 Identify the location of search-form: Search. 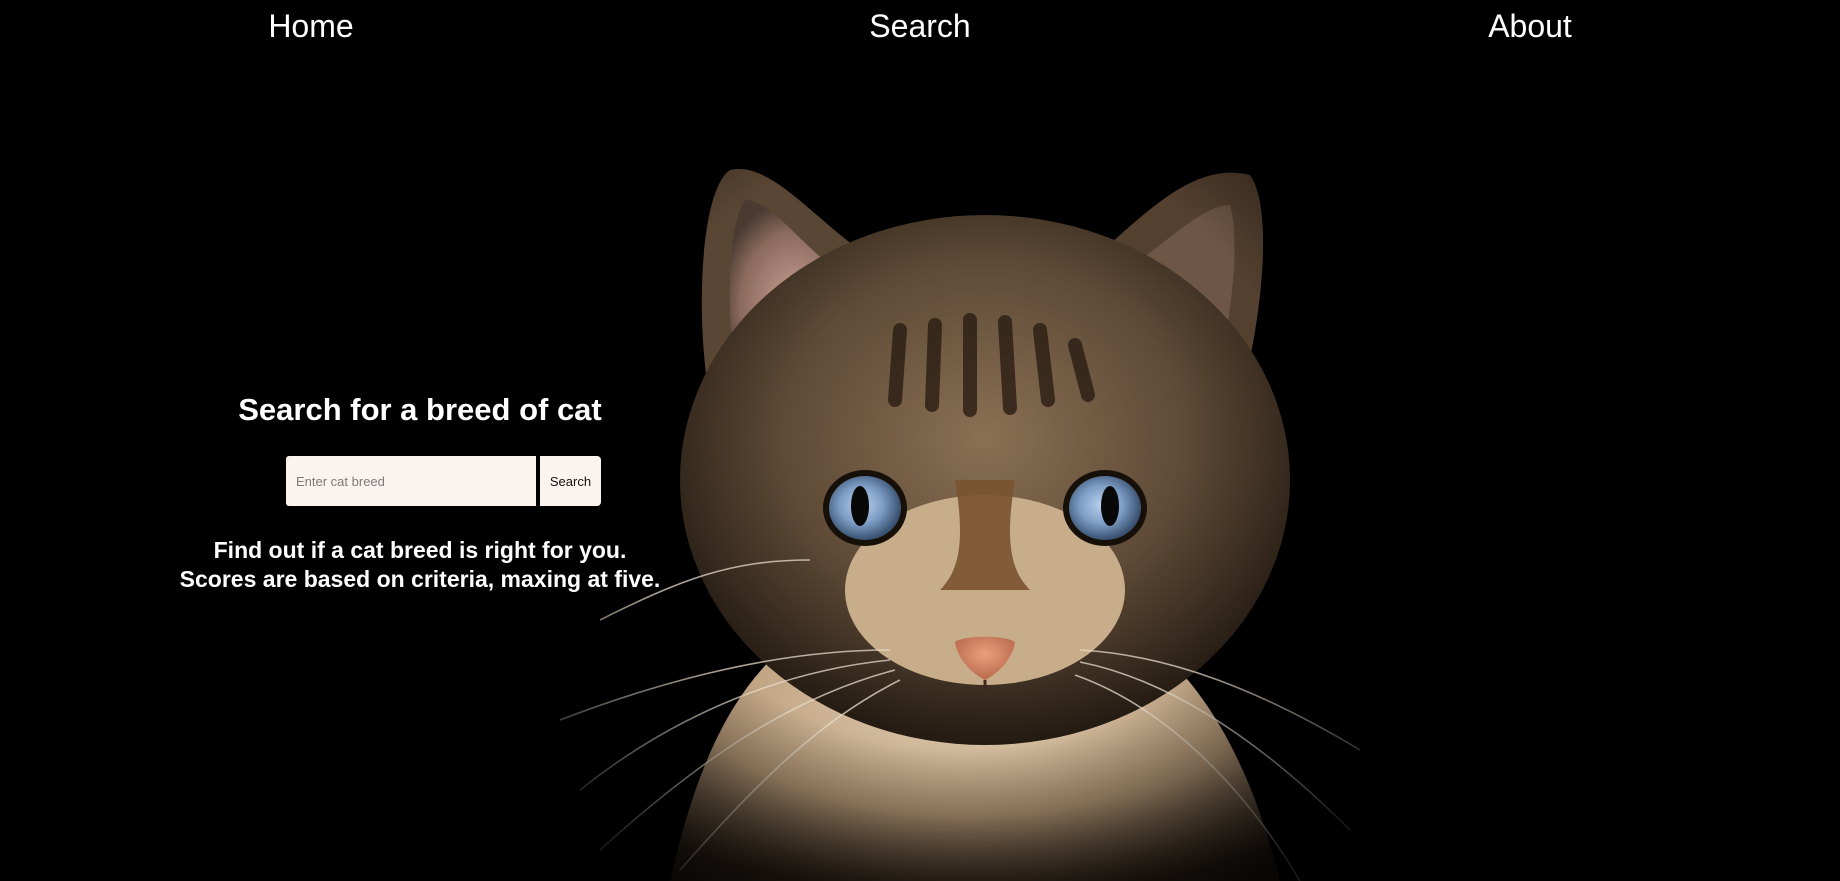
(420, 481).